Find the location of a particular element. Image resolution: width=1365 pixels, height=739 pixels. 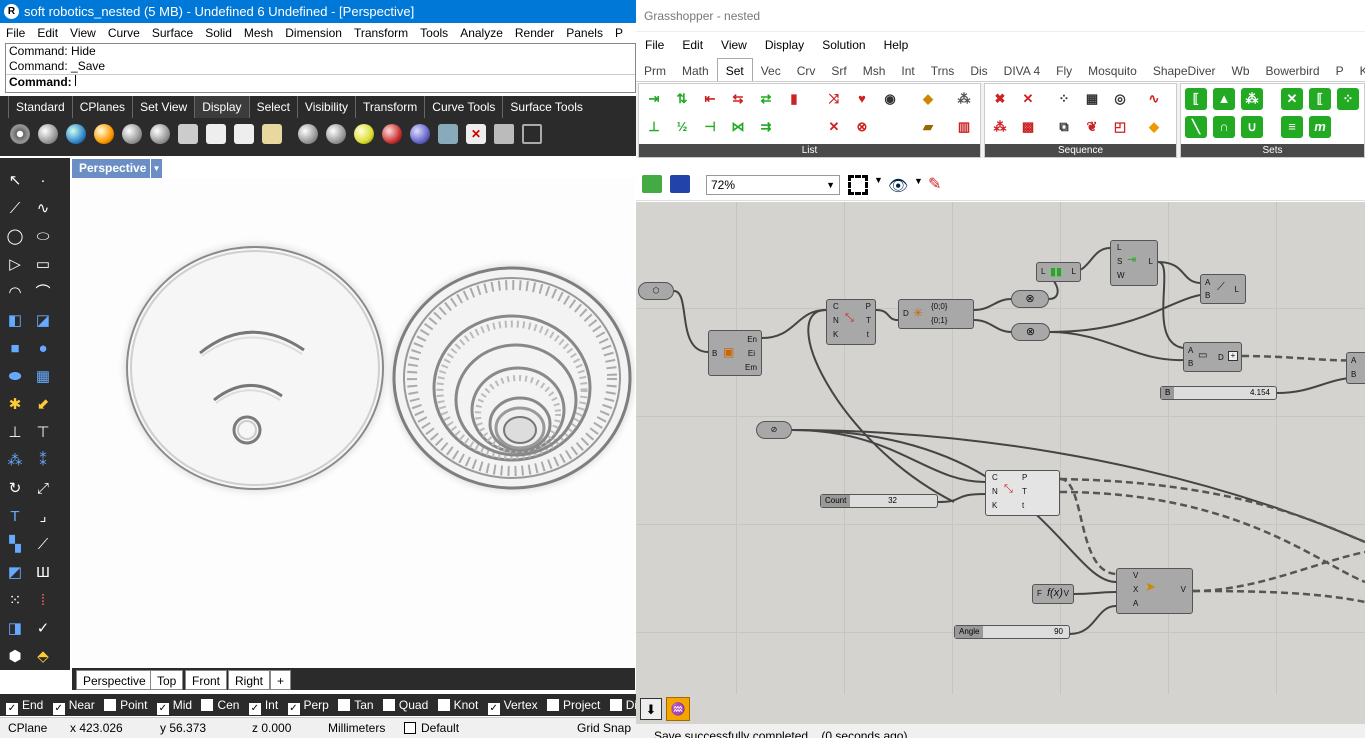

curve-param: ⊘ is located at coordinates (774, 430).